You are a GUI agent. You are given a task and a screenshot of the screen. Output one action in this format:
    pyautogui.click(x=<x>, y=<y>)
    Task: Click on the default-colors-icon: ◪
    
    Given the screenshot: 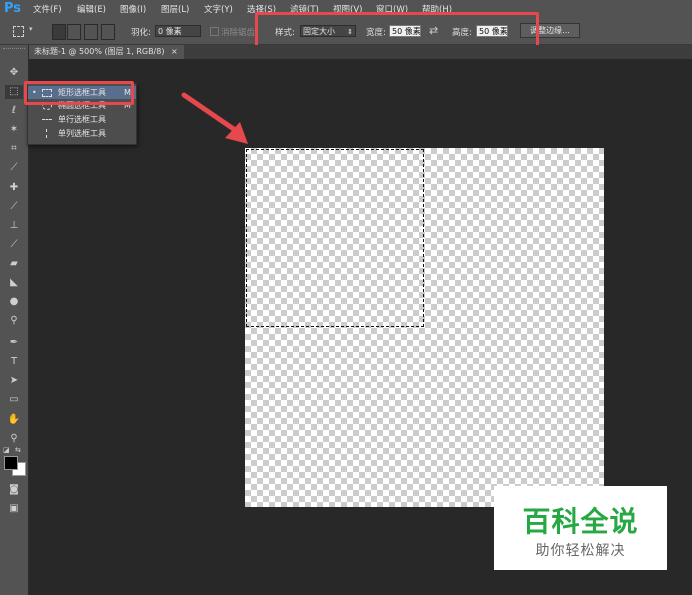 What is the action you would take?
    pyautogui.click(x=8, y=450)
    